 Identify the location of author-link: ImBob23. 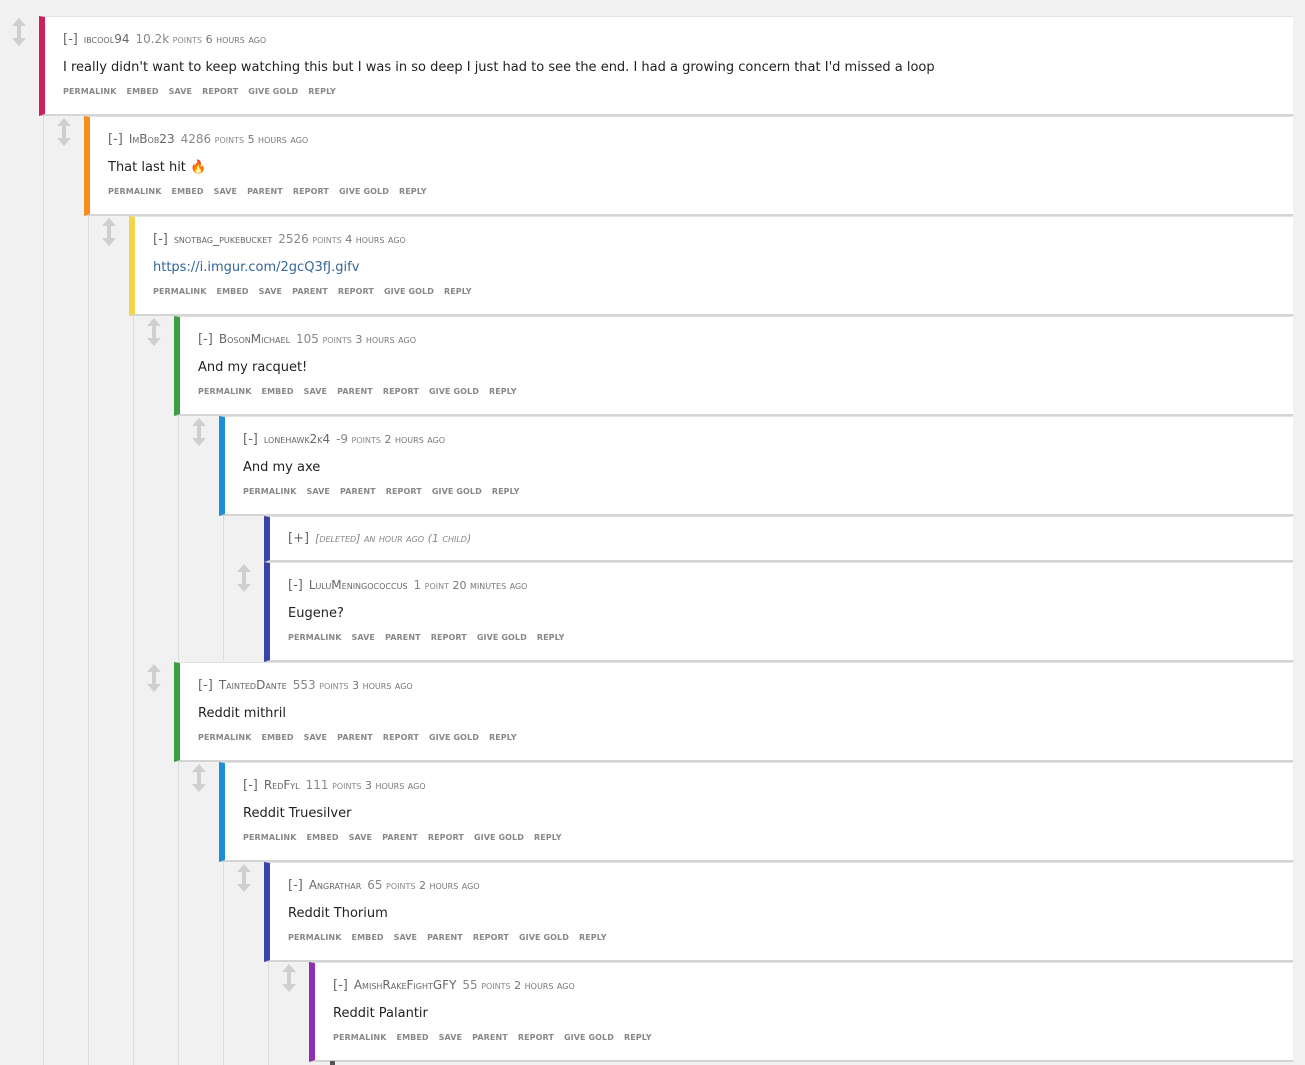
(152, 139).